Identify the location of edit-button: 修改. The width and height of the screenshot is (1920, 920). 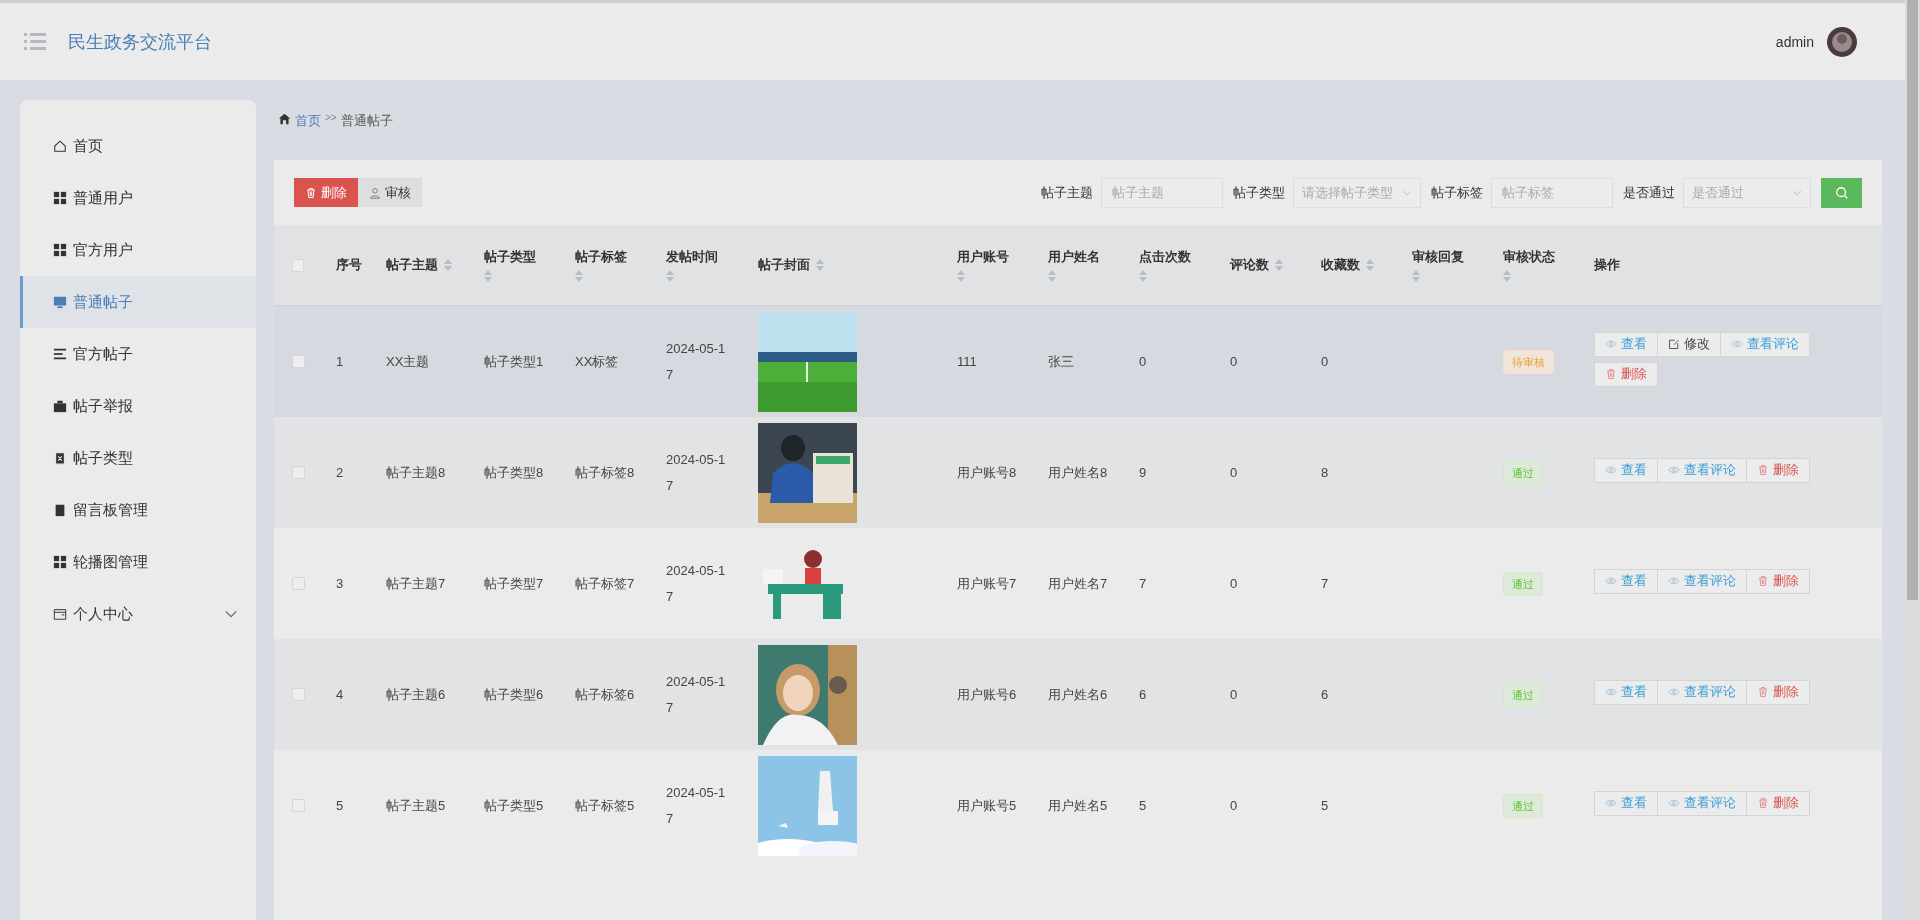
(1689, 344).